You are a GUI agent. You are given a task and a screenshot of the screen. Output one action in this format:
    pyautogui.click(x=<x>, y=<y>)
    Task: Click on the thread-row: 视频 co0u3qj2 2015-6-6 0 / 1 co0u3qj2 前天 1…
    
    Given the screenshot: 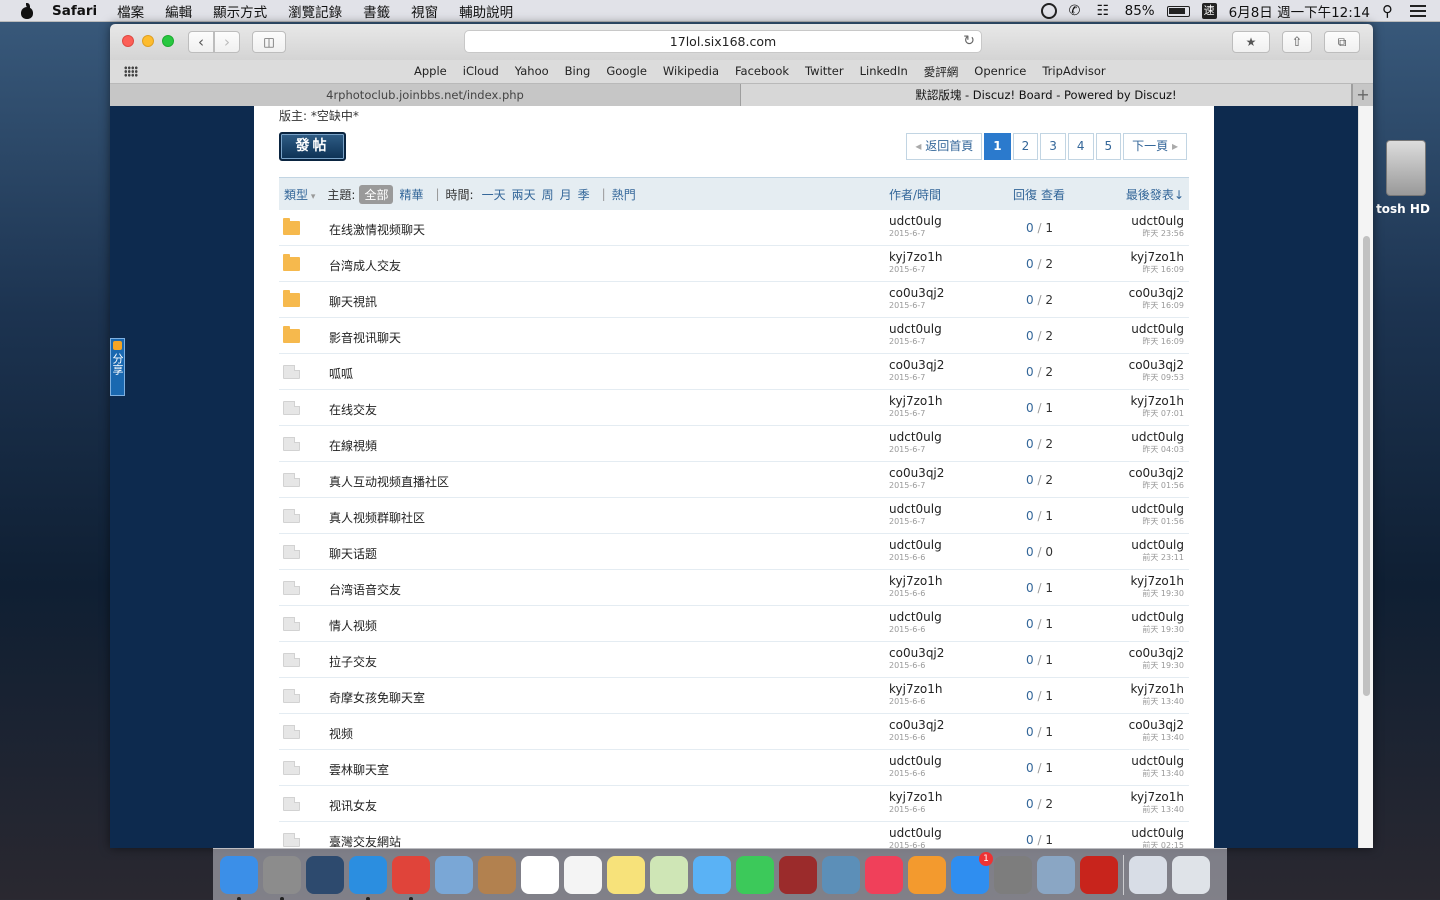 What is the action you would take?
    pyautogui.click(x=734, y=732)
    